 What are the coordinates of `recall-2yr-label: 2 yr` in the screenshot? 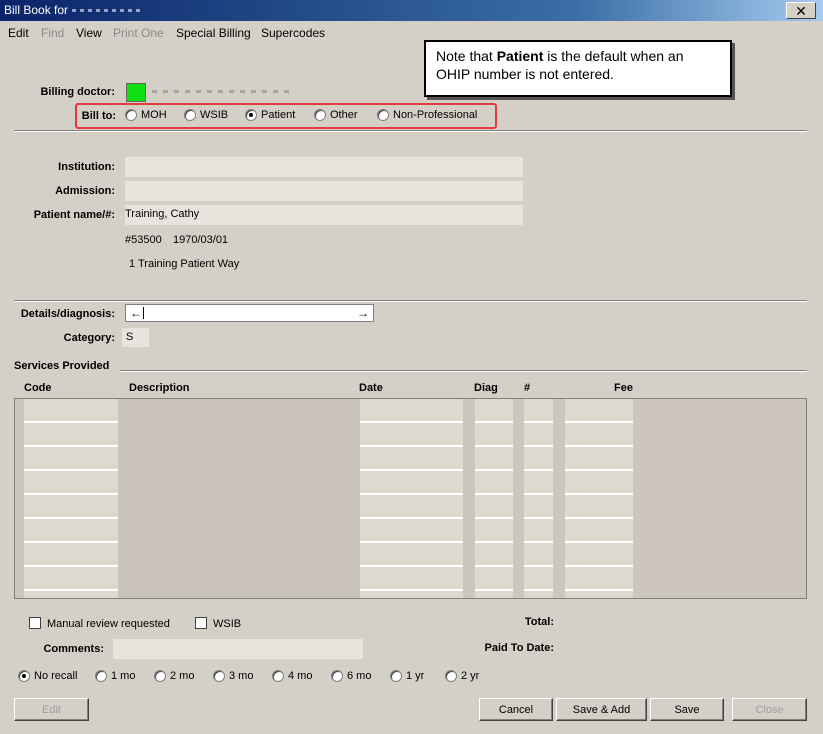 It's located at (470, 676).